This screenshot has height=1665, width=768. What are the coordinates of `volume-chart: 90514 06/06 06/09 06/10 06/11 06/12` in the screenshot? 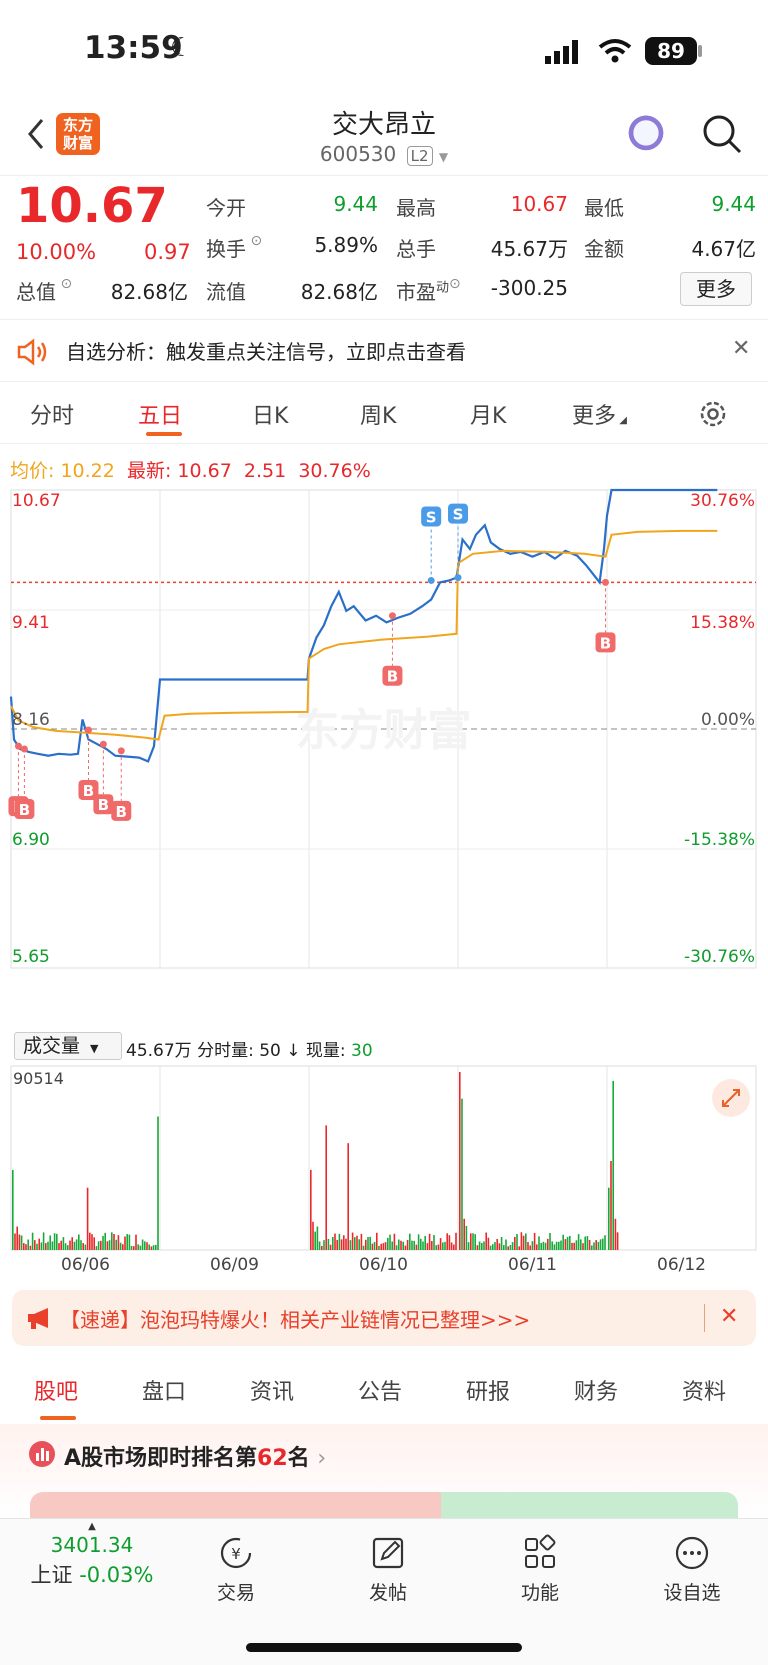 It's located at (384, 1173).